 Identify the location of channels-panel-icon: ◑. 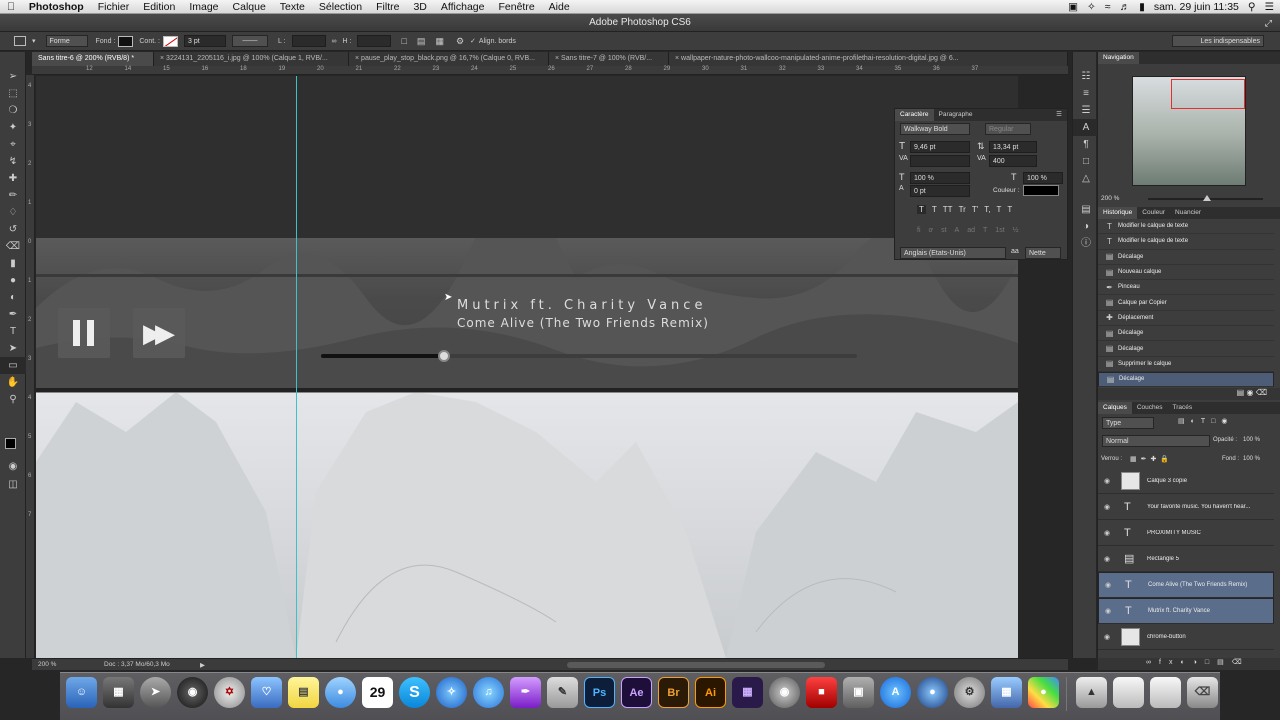
(1086, 226).